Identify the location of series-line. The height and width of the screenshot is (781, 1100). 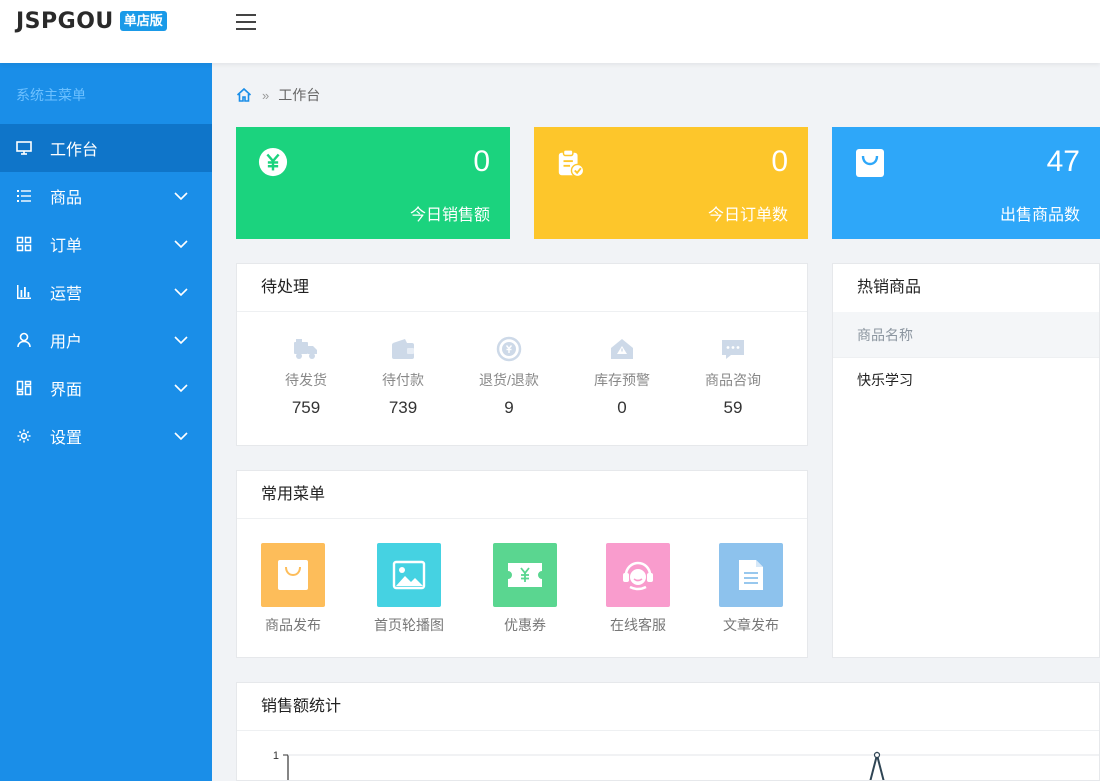
(877, 765).